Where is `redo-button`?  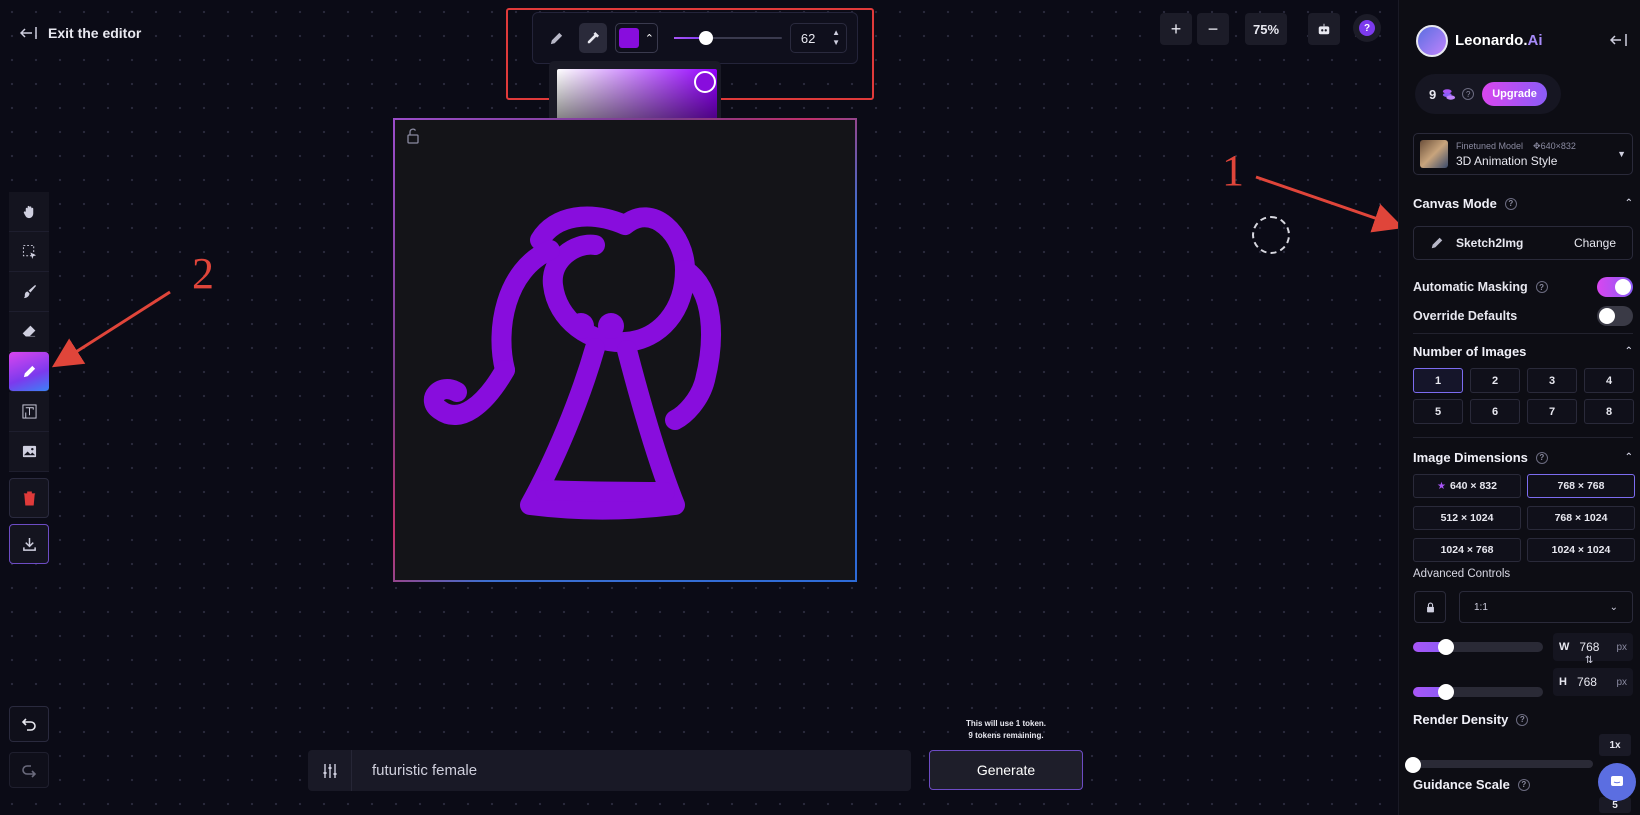
redo-button is located at coordinates (29, 770).